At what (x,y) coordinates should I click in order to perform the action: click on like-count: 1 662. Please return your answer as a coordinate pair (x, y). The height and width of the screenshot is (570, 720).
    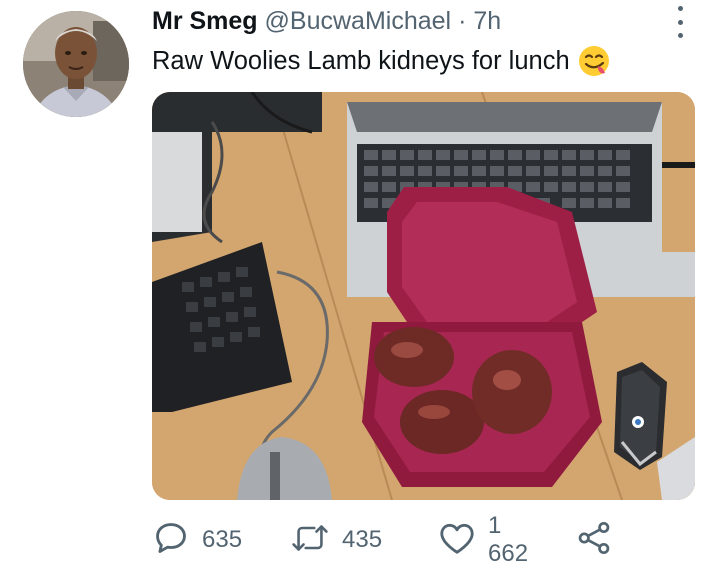
    Looking at the image, I should click on (508, 539).